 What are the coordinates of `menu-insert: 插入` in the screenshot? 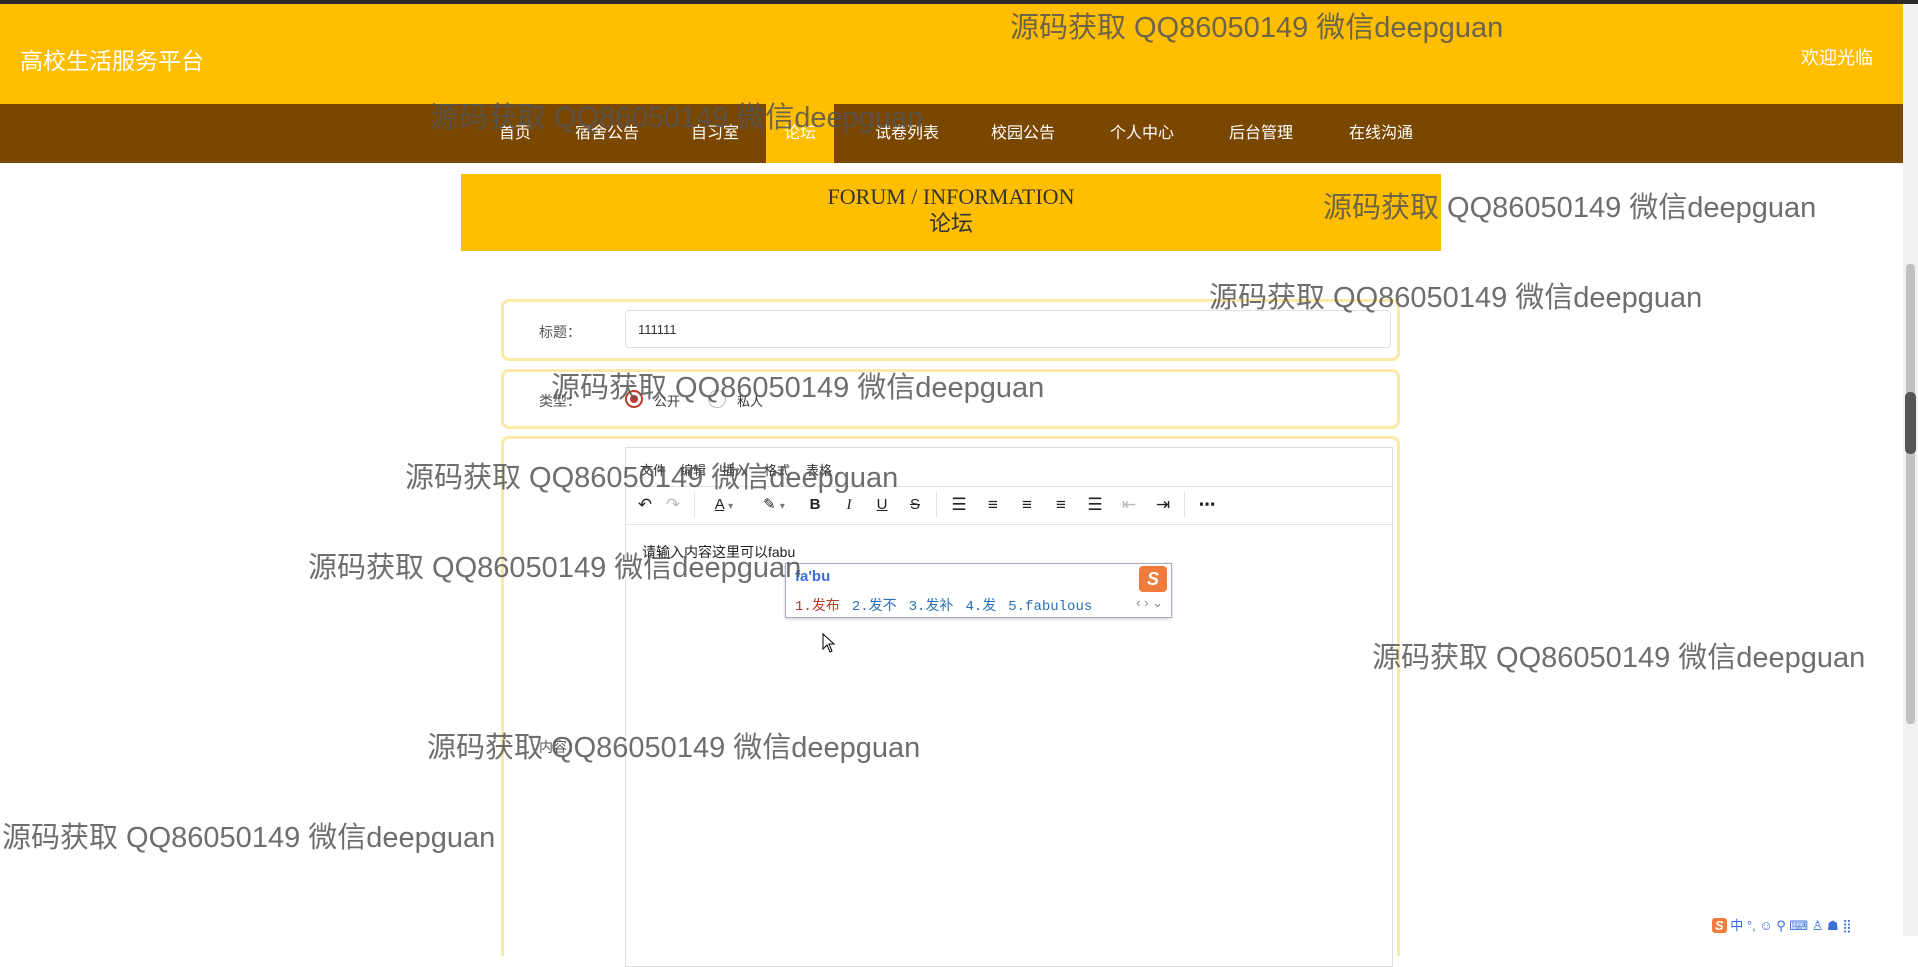 It's located at (735, 469).